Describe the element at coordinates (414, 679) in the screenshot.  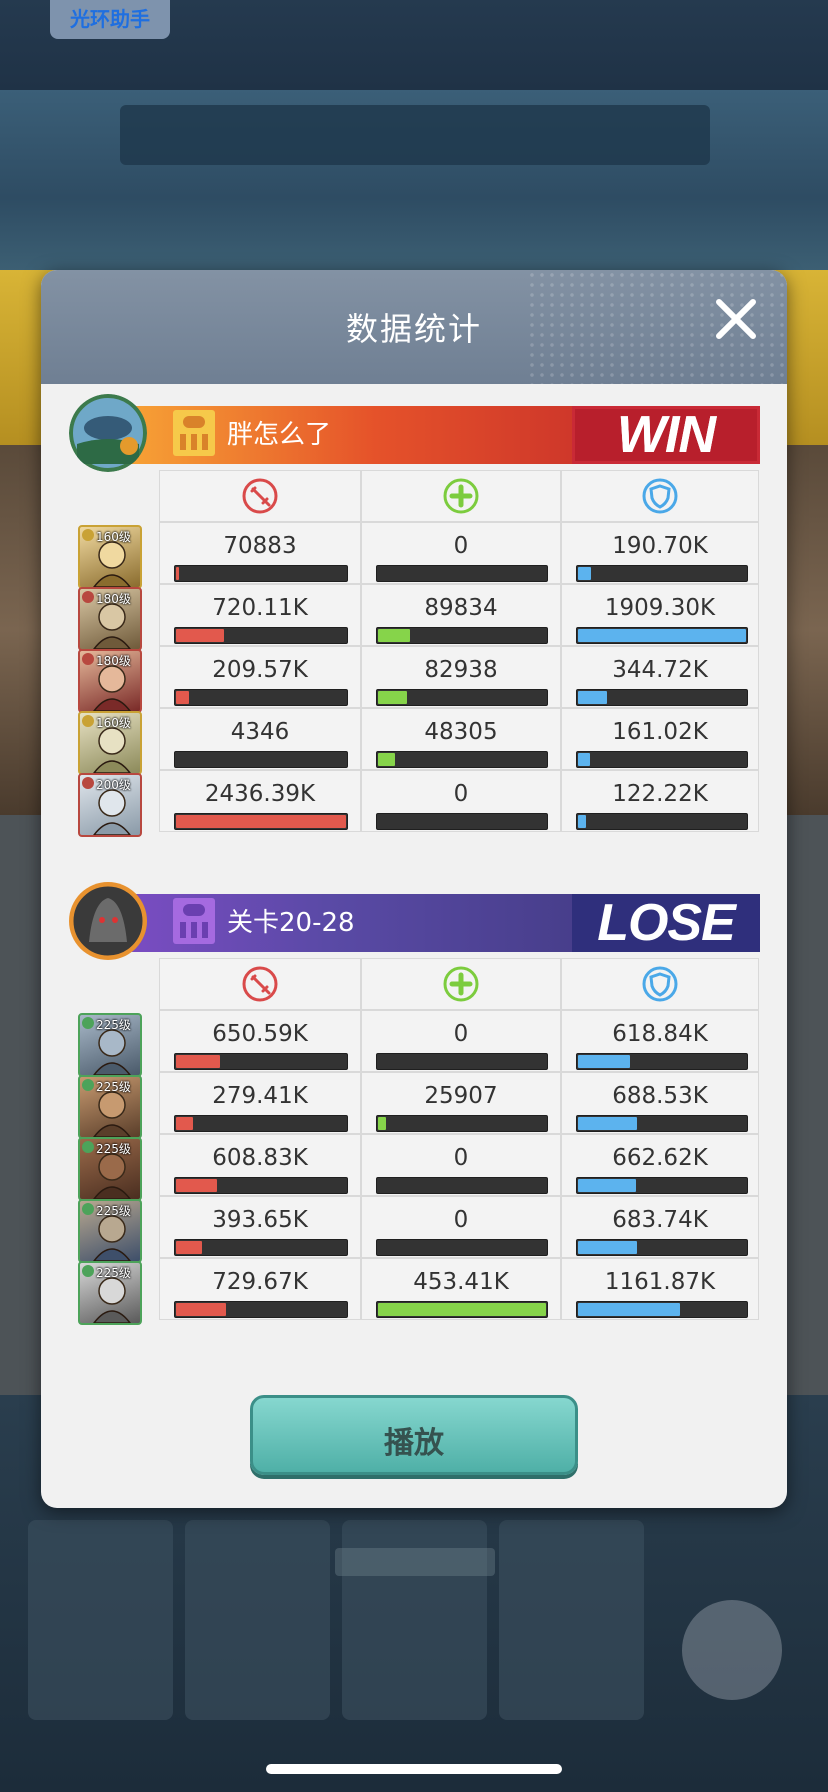
I see `hero-row: 180级 209.57K 82938 344.72K` at that location.